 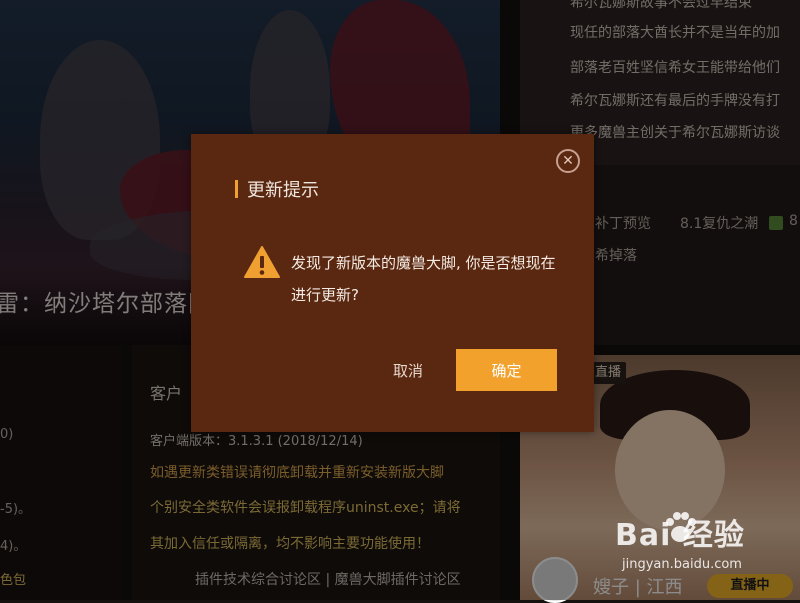 I want to click on watermark-url: jingyan.baidu.com, so click(x=682, y=564).